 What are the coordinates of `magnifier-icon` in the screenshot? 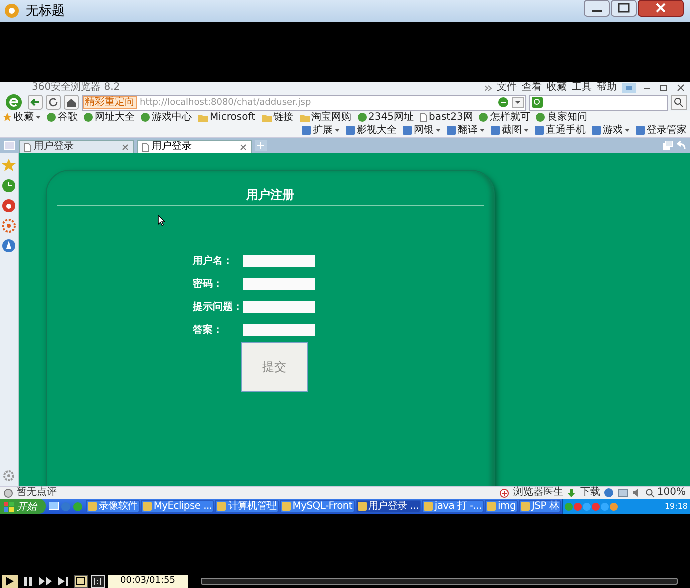 It's located at (651, 493).